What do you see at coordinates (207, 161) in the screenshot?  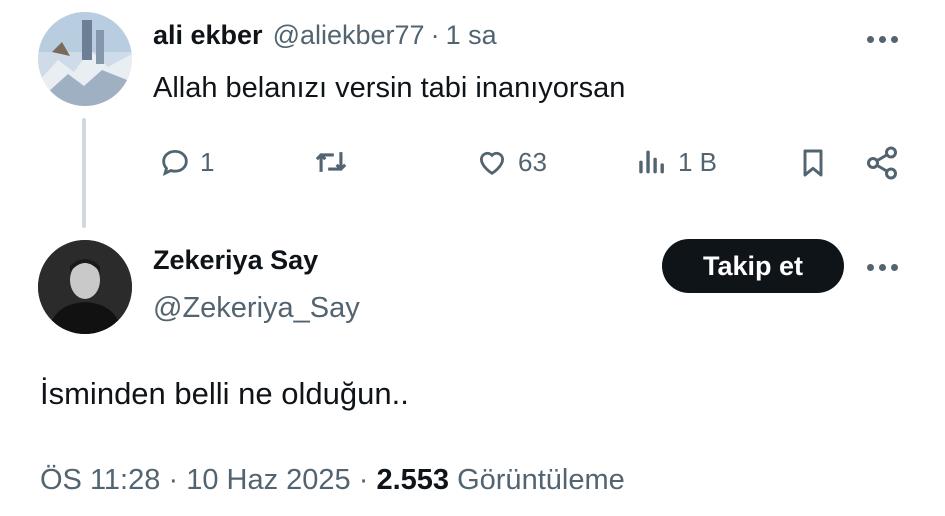 I see `reply-count: 1` at bounding box center [207, 161].